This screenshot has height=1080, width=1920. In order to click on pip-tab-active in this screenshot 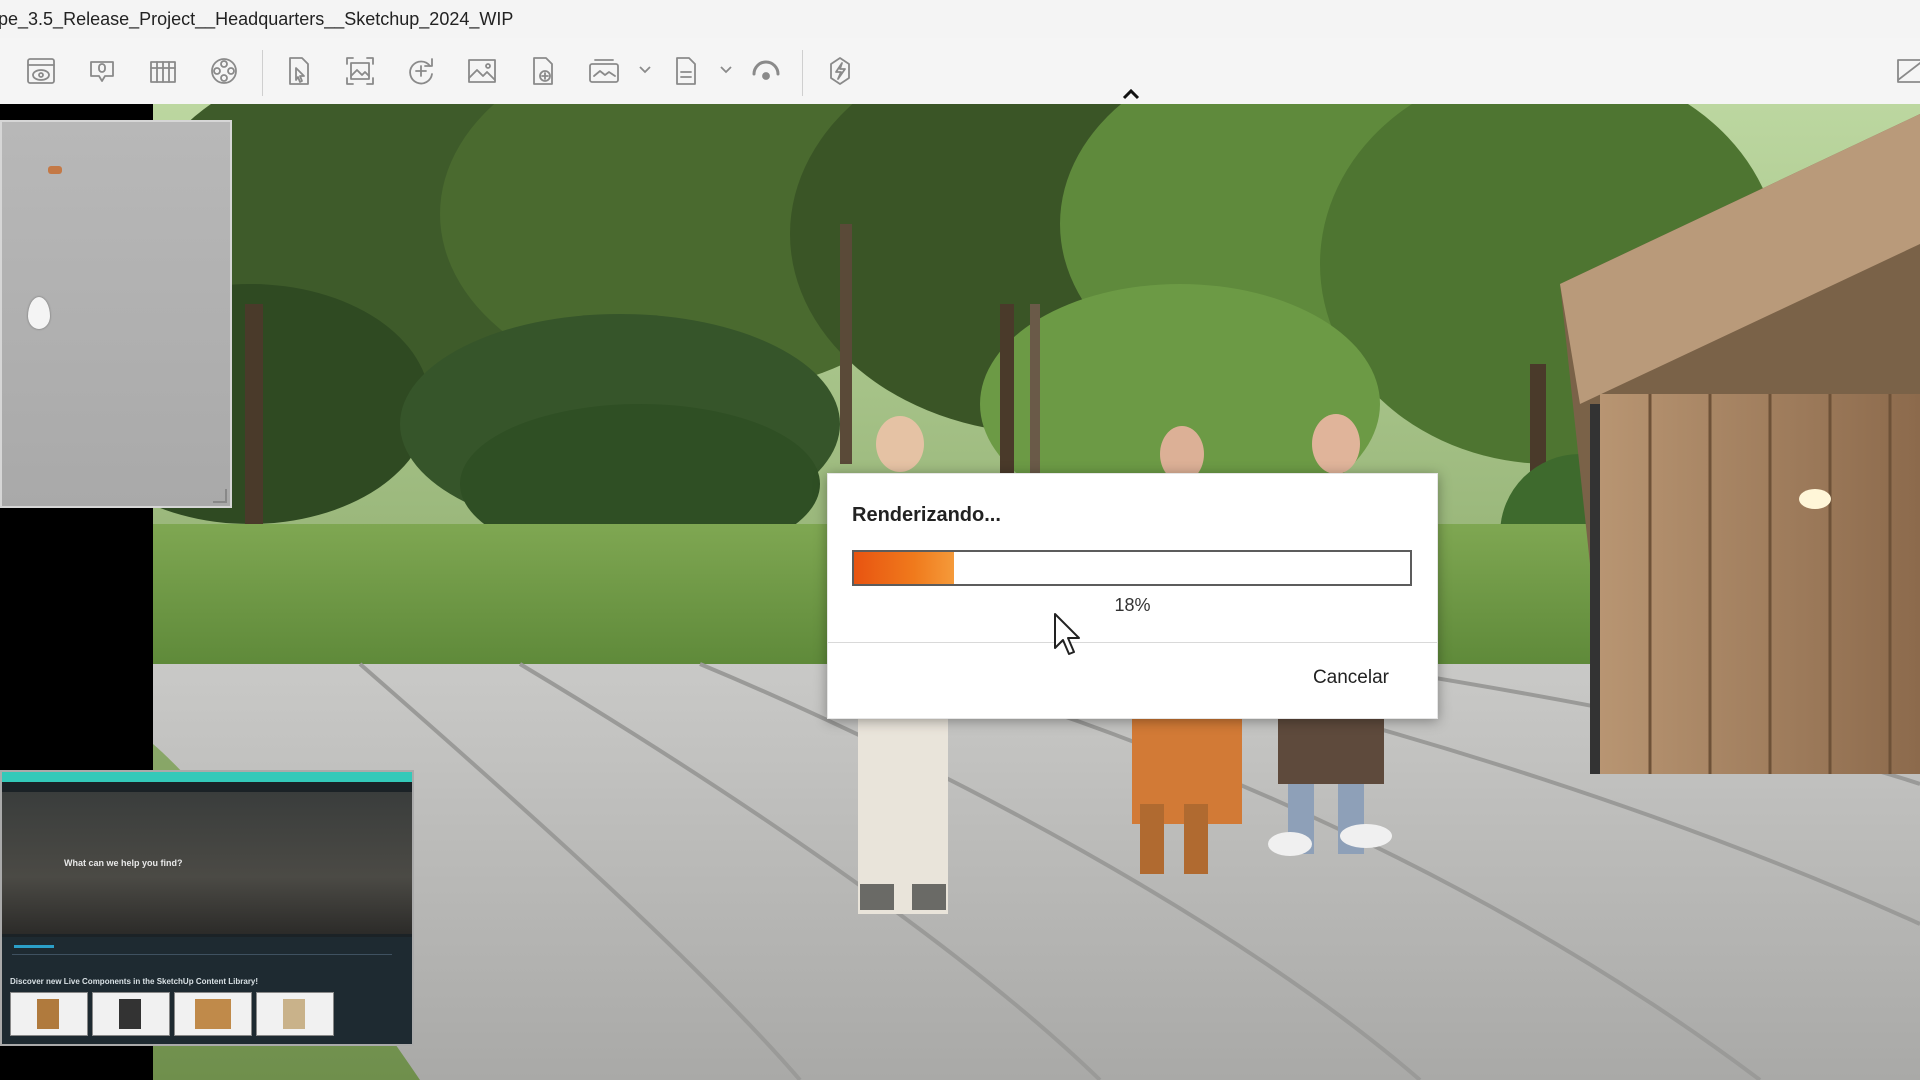, I will do `click(34, 946)`.